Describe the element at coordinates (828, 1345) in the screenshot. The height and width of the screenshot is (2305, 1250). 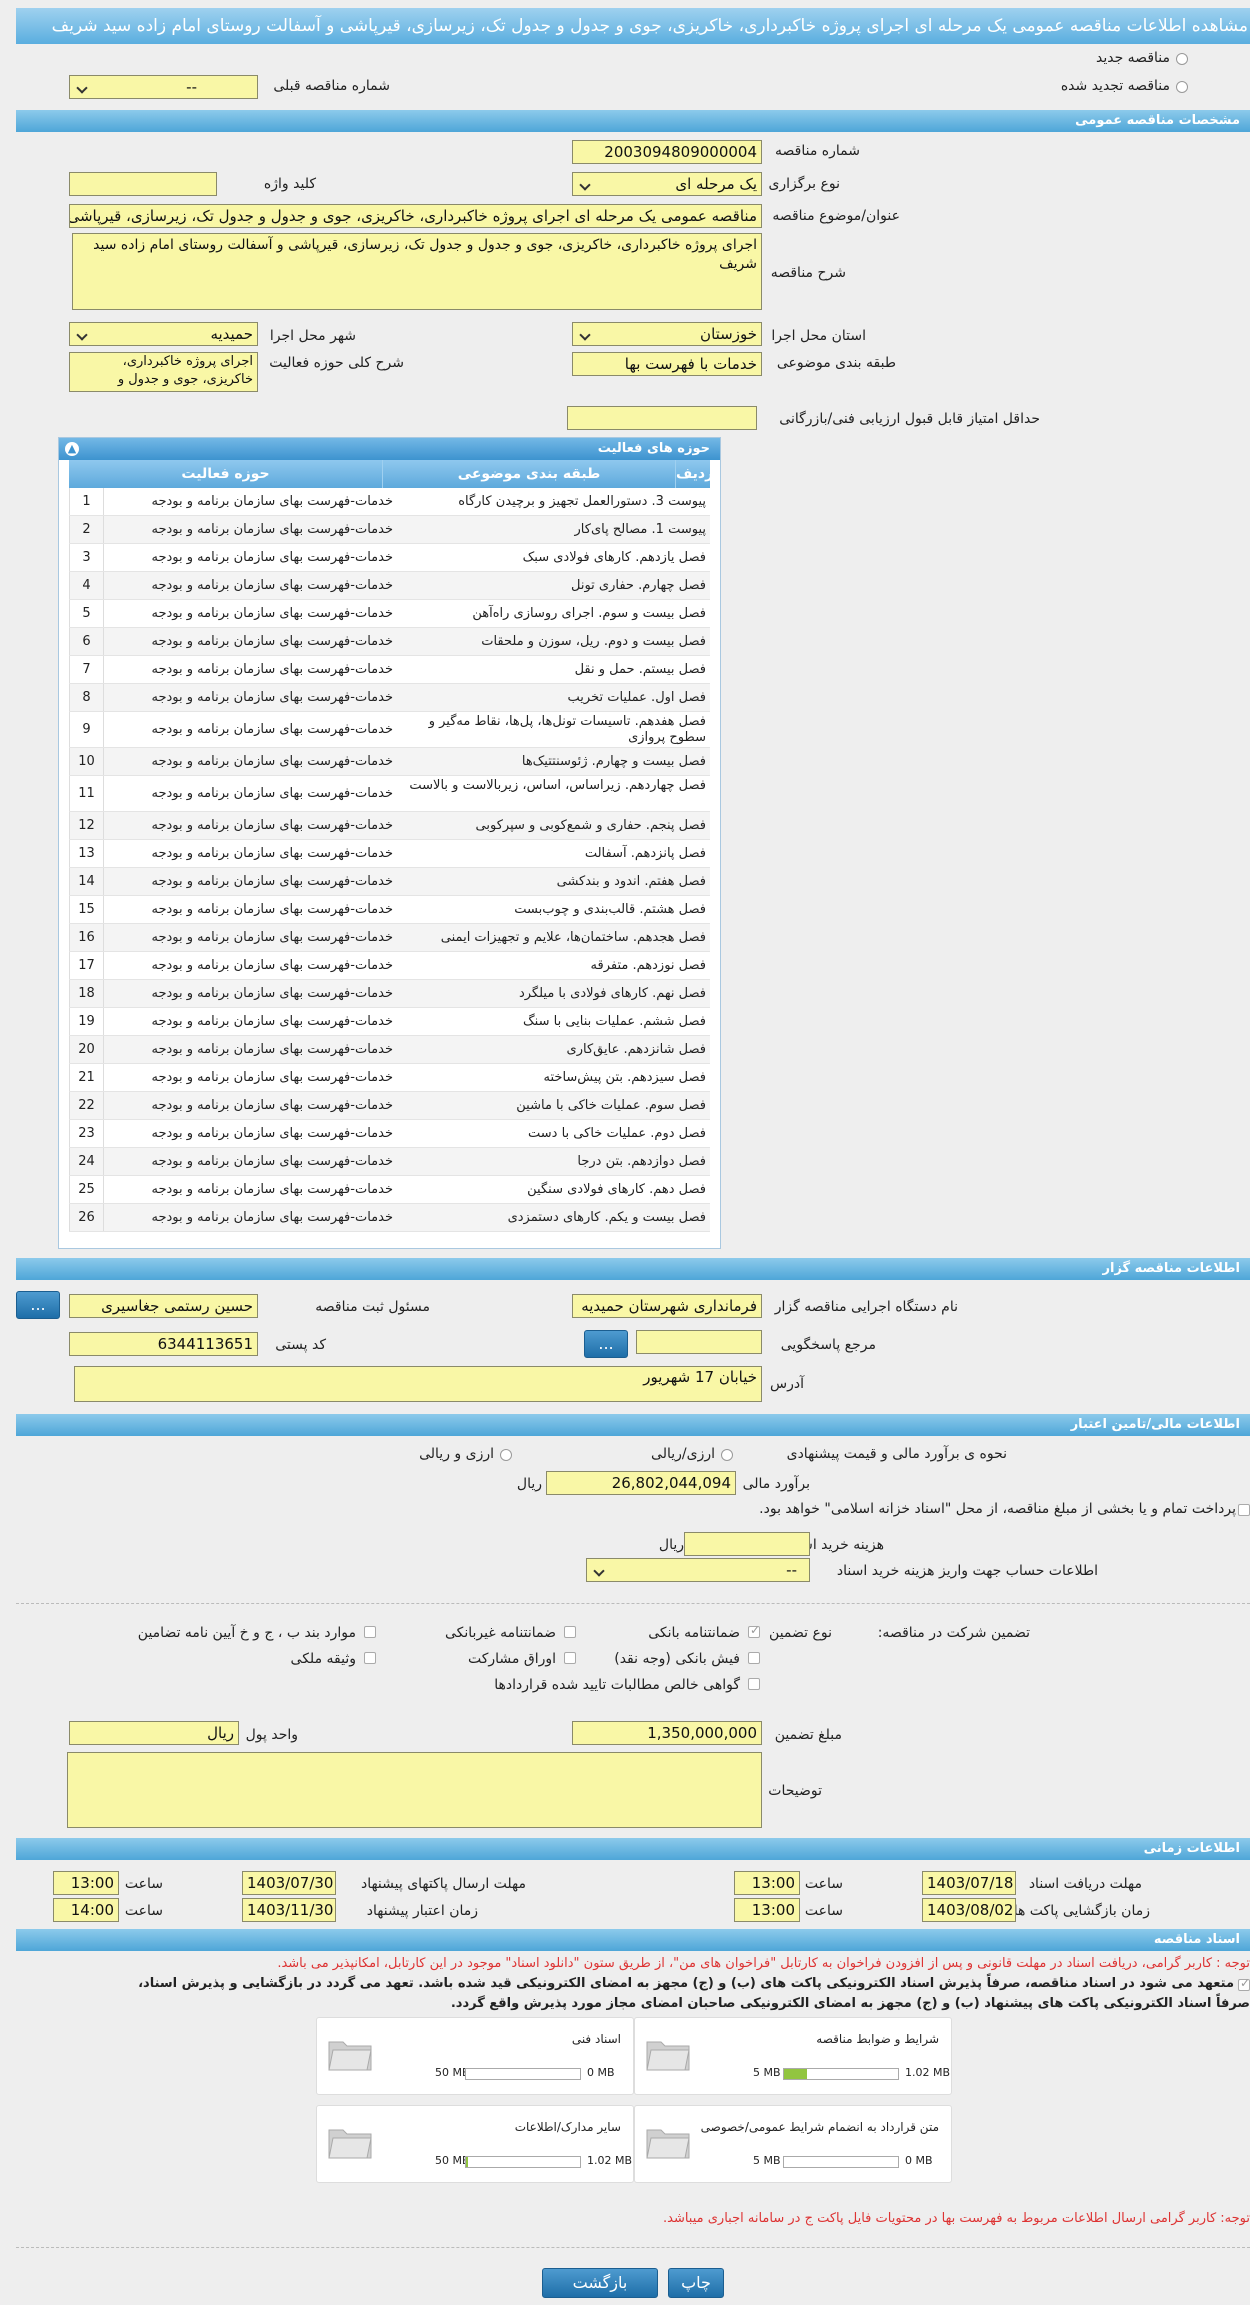
I see `ref-label: مرجع پاسخگویی` at that location.